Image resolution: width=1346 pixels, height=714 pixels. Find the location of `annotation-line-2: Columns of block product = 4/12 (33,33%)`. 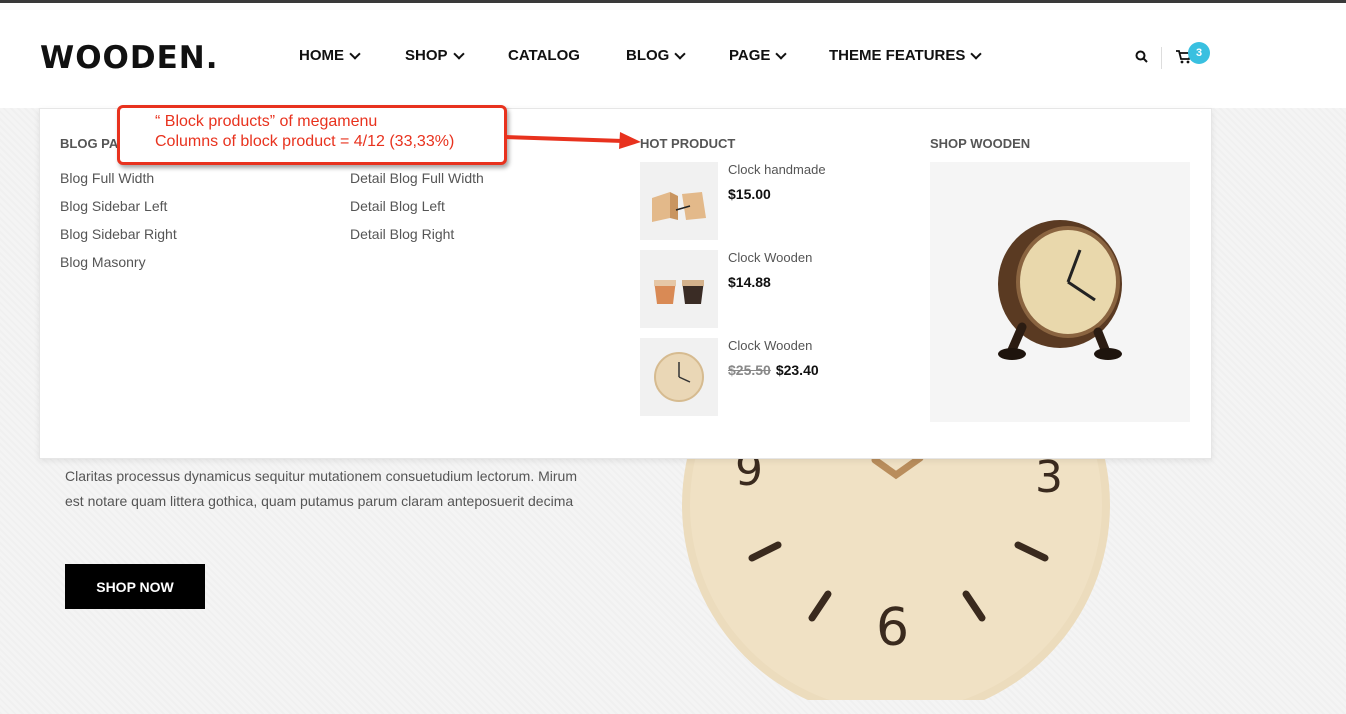

annotation-line-2: Columns of block product = 4/12 (33,33%) is located at coordinates (305, 141).